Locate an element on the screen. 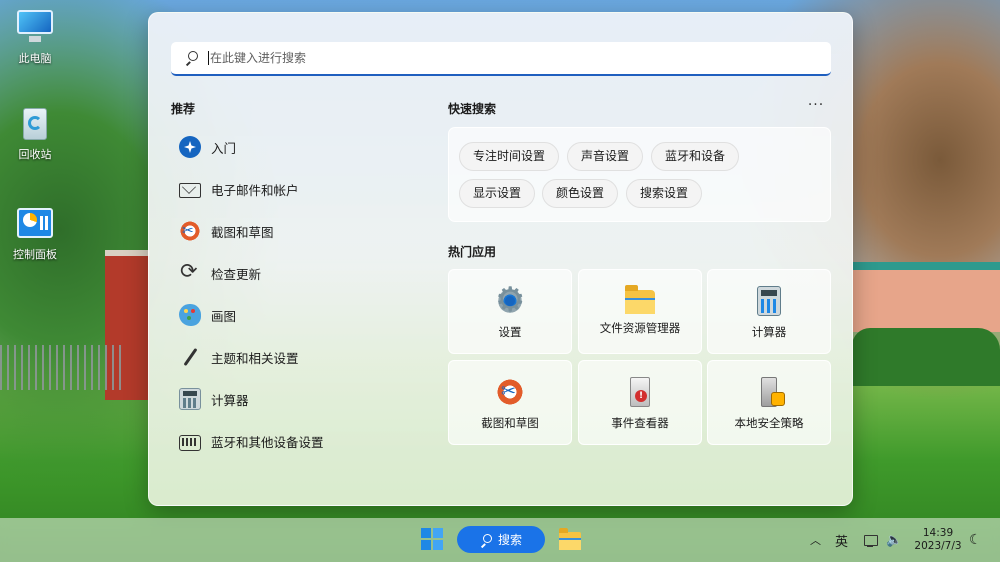 This screenshot has height=562, width=1000. app-tile-calculator: 计算器 is located at coordinates (769, 311).